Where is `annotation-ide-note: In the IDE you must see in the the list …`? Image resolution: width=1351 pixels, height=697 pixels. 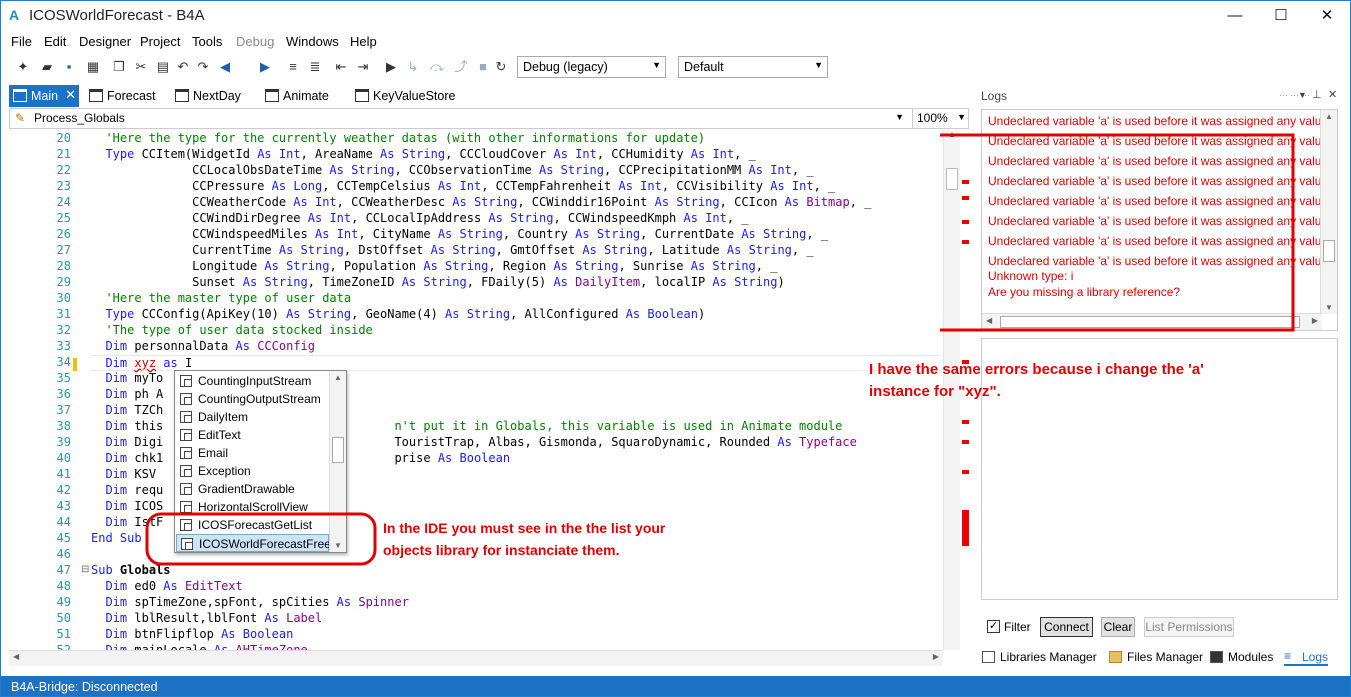
annotation-ide-note: In the IDE you must see in the the list … is located at coordinates (524, 539).